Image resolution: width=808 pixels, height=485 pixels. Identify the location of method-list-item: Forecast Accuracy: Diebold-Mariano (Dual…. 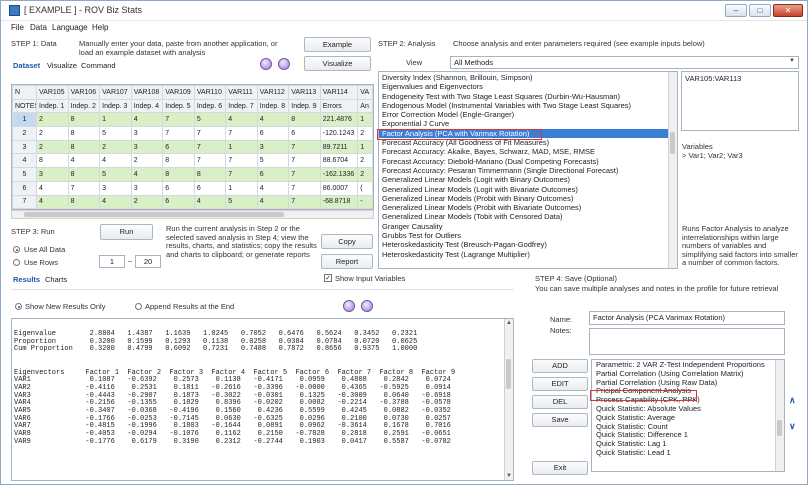
(528, 161).